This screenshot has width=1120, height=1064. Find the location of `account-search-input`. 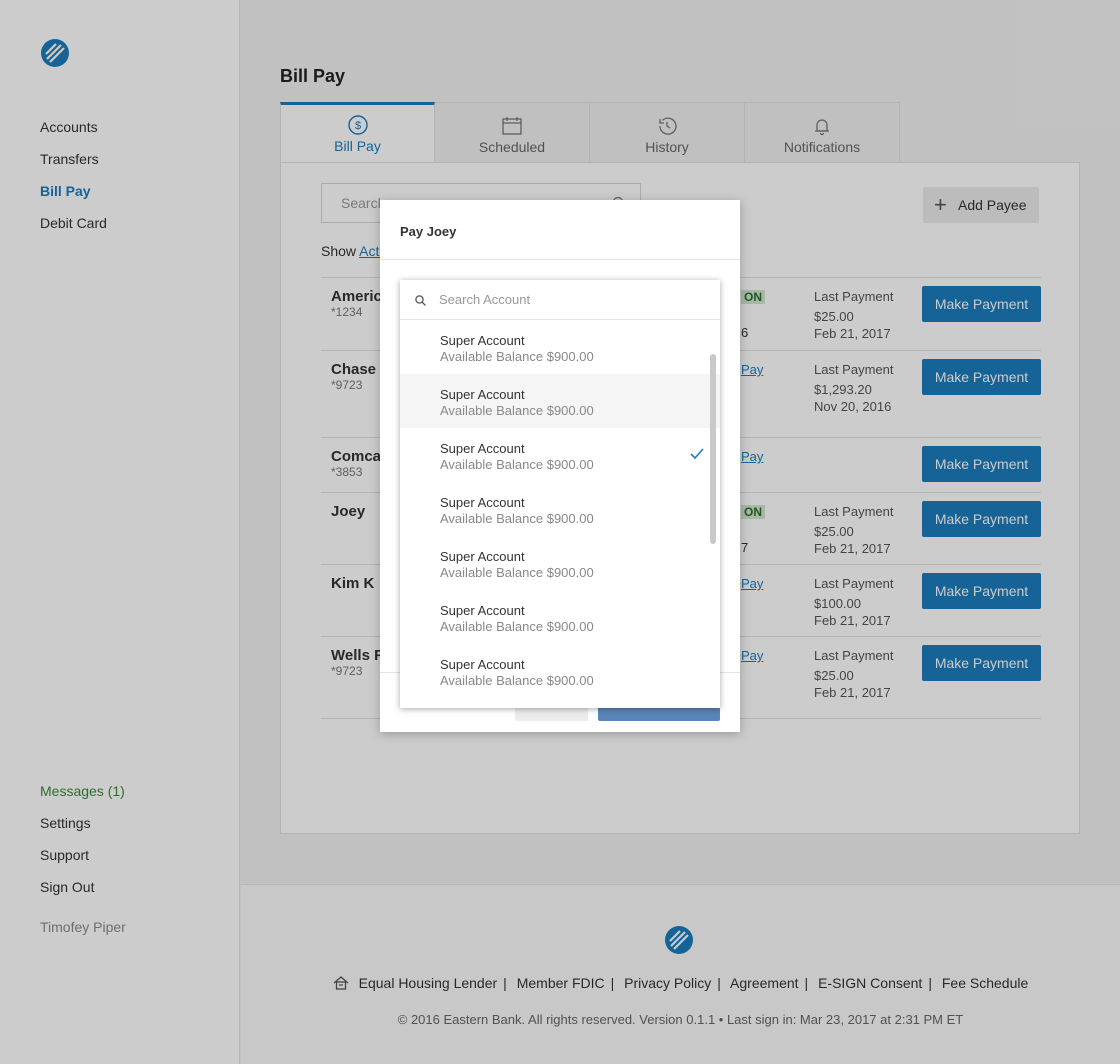

account-search-input is located at coordinates (569, 299).